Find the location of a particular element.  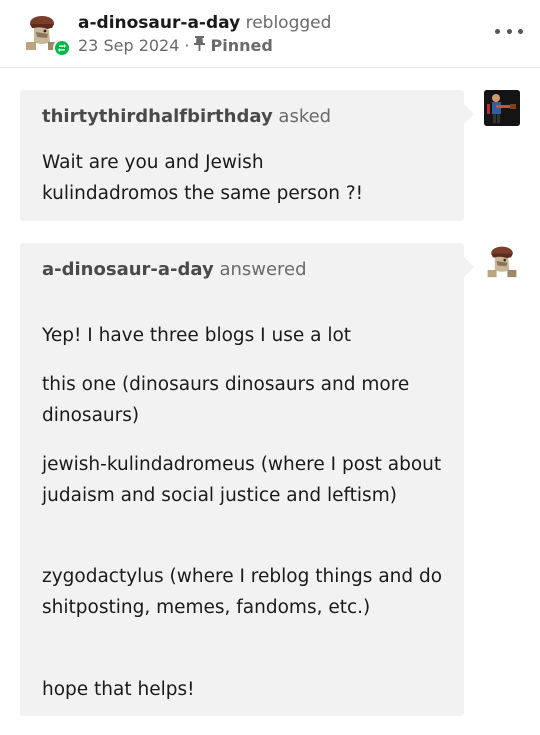

asked-label: asked is located at coordinates (305, 116).